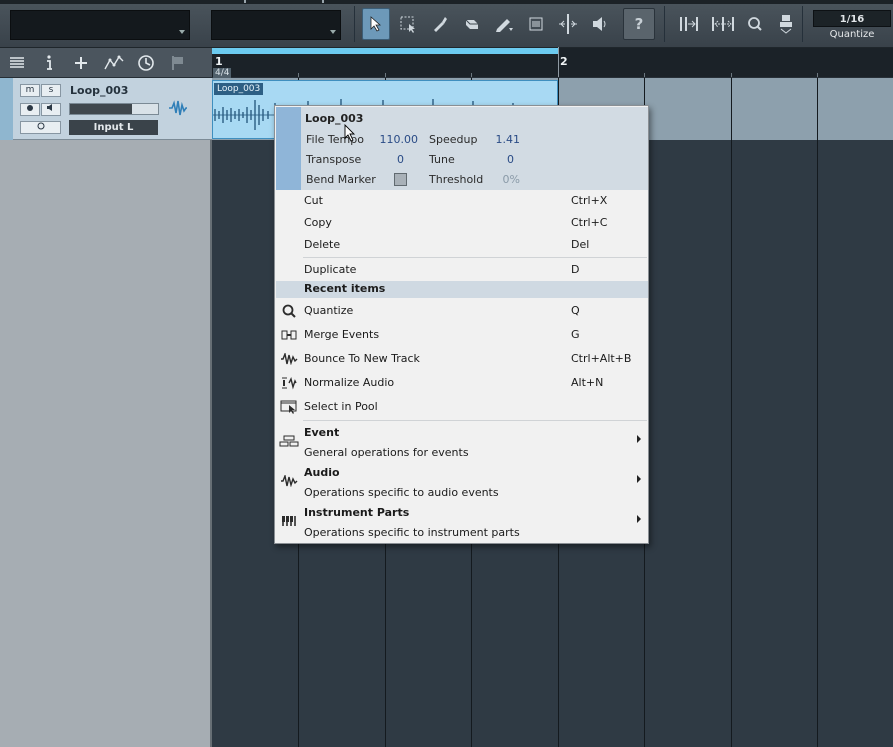 The width and height of the screenshot is (893, 747). What do you see at coordinates (51, 109) in the screenshot?
I see `monitor-button` at bounding box center [51, 109].